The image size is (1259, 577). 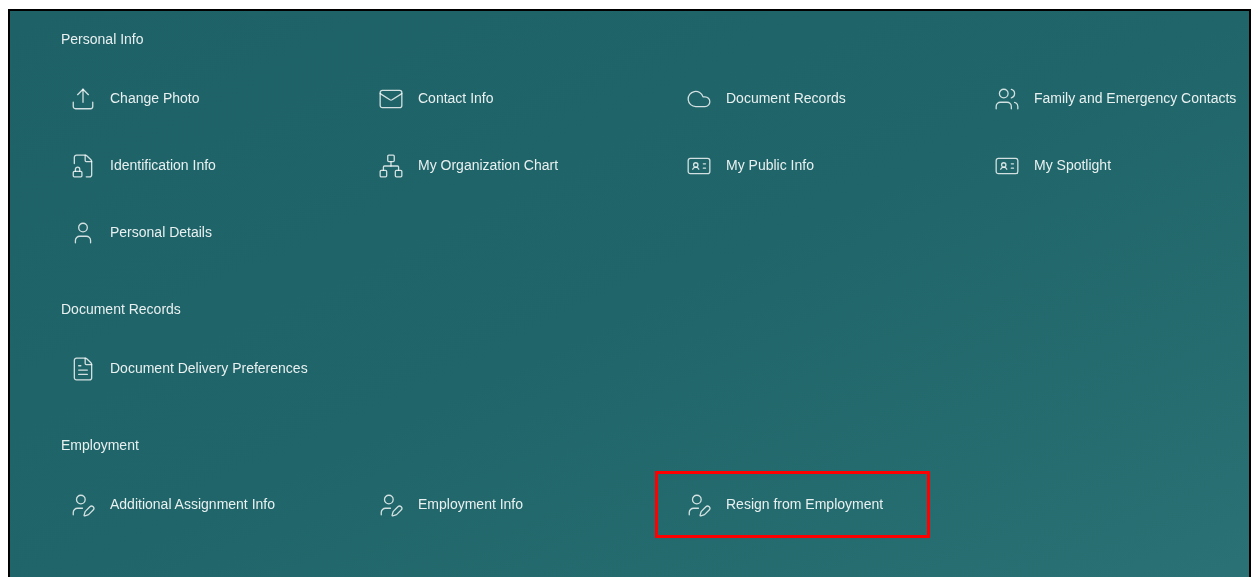 What do you see at coordinates (100, 445) in the screenshot?
I see `section-title: Employment` at bounding box center [100, 445].